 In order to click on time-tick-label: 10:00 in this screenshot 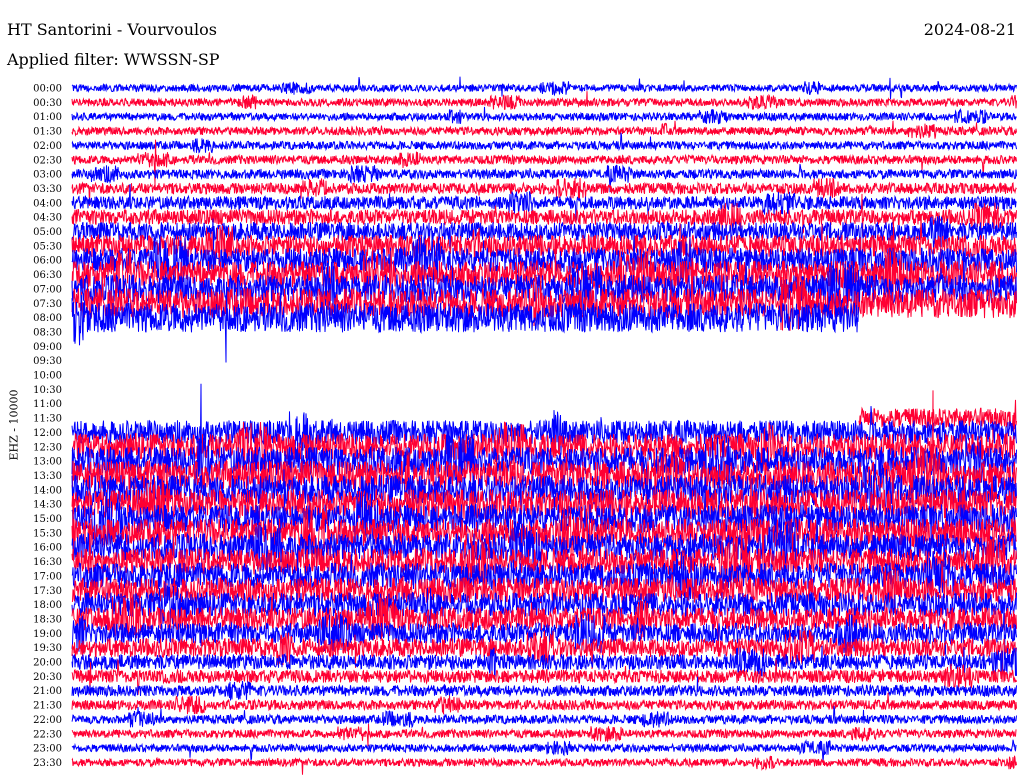, I will do `click(47, 376)`.